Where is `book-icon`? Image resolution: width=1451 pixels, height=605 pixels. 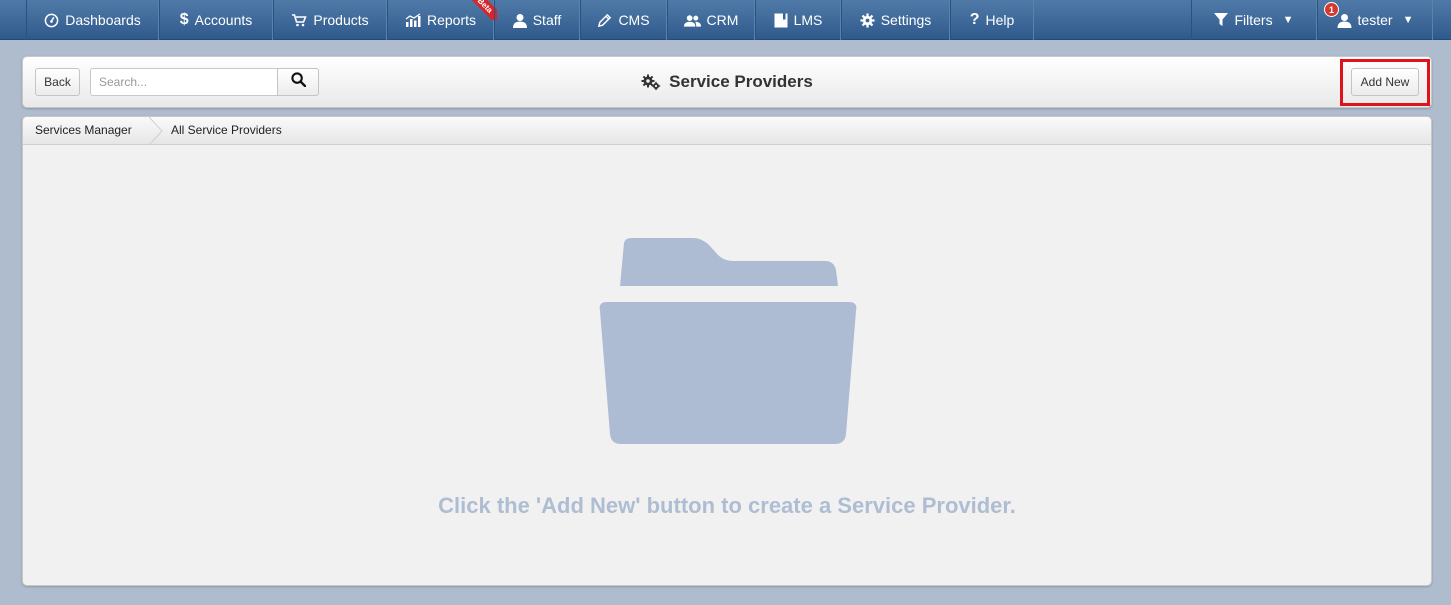
book-icon is located at coordinates (781, 20).